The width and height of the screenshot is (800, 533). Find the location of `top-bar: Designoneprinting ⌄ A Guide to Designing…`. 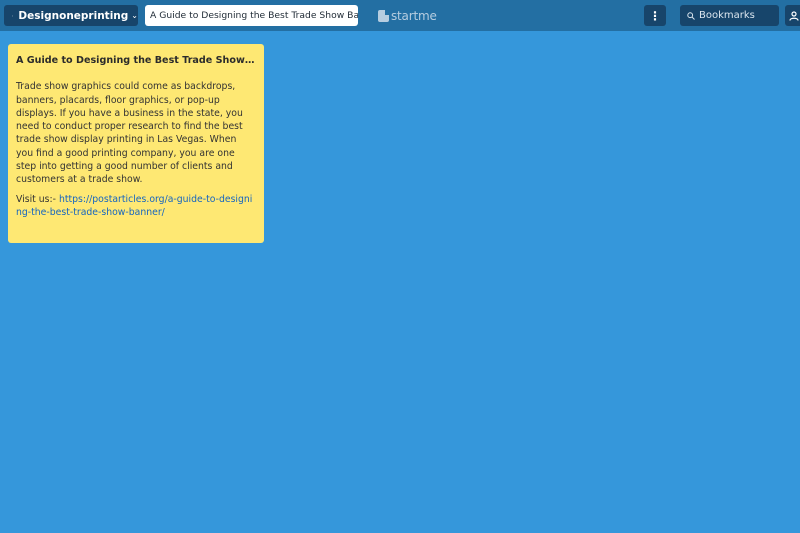

top-bar: Designoneprinting ⌄ A Guide to Designing… is located at coordinates (400, 15).